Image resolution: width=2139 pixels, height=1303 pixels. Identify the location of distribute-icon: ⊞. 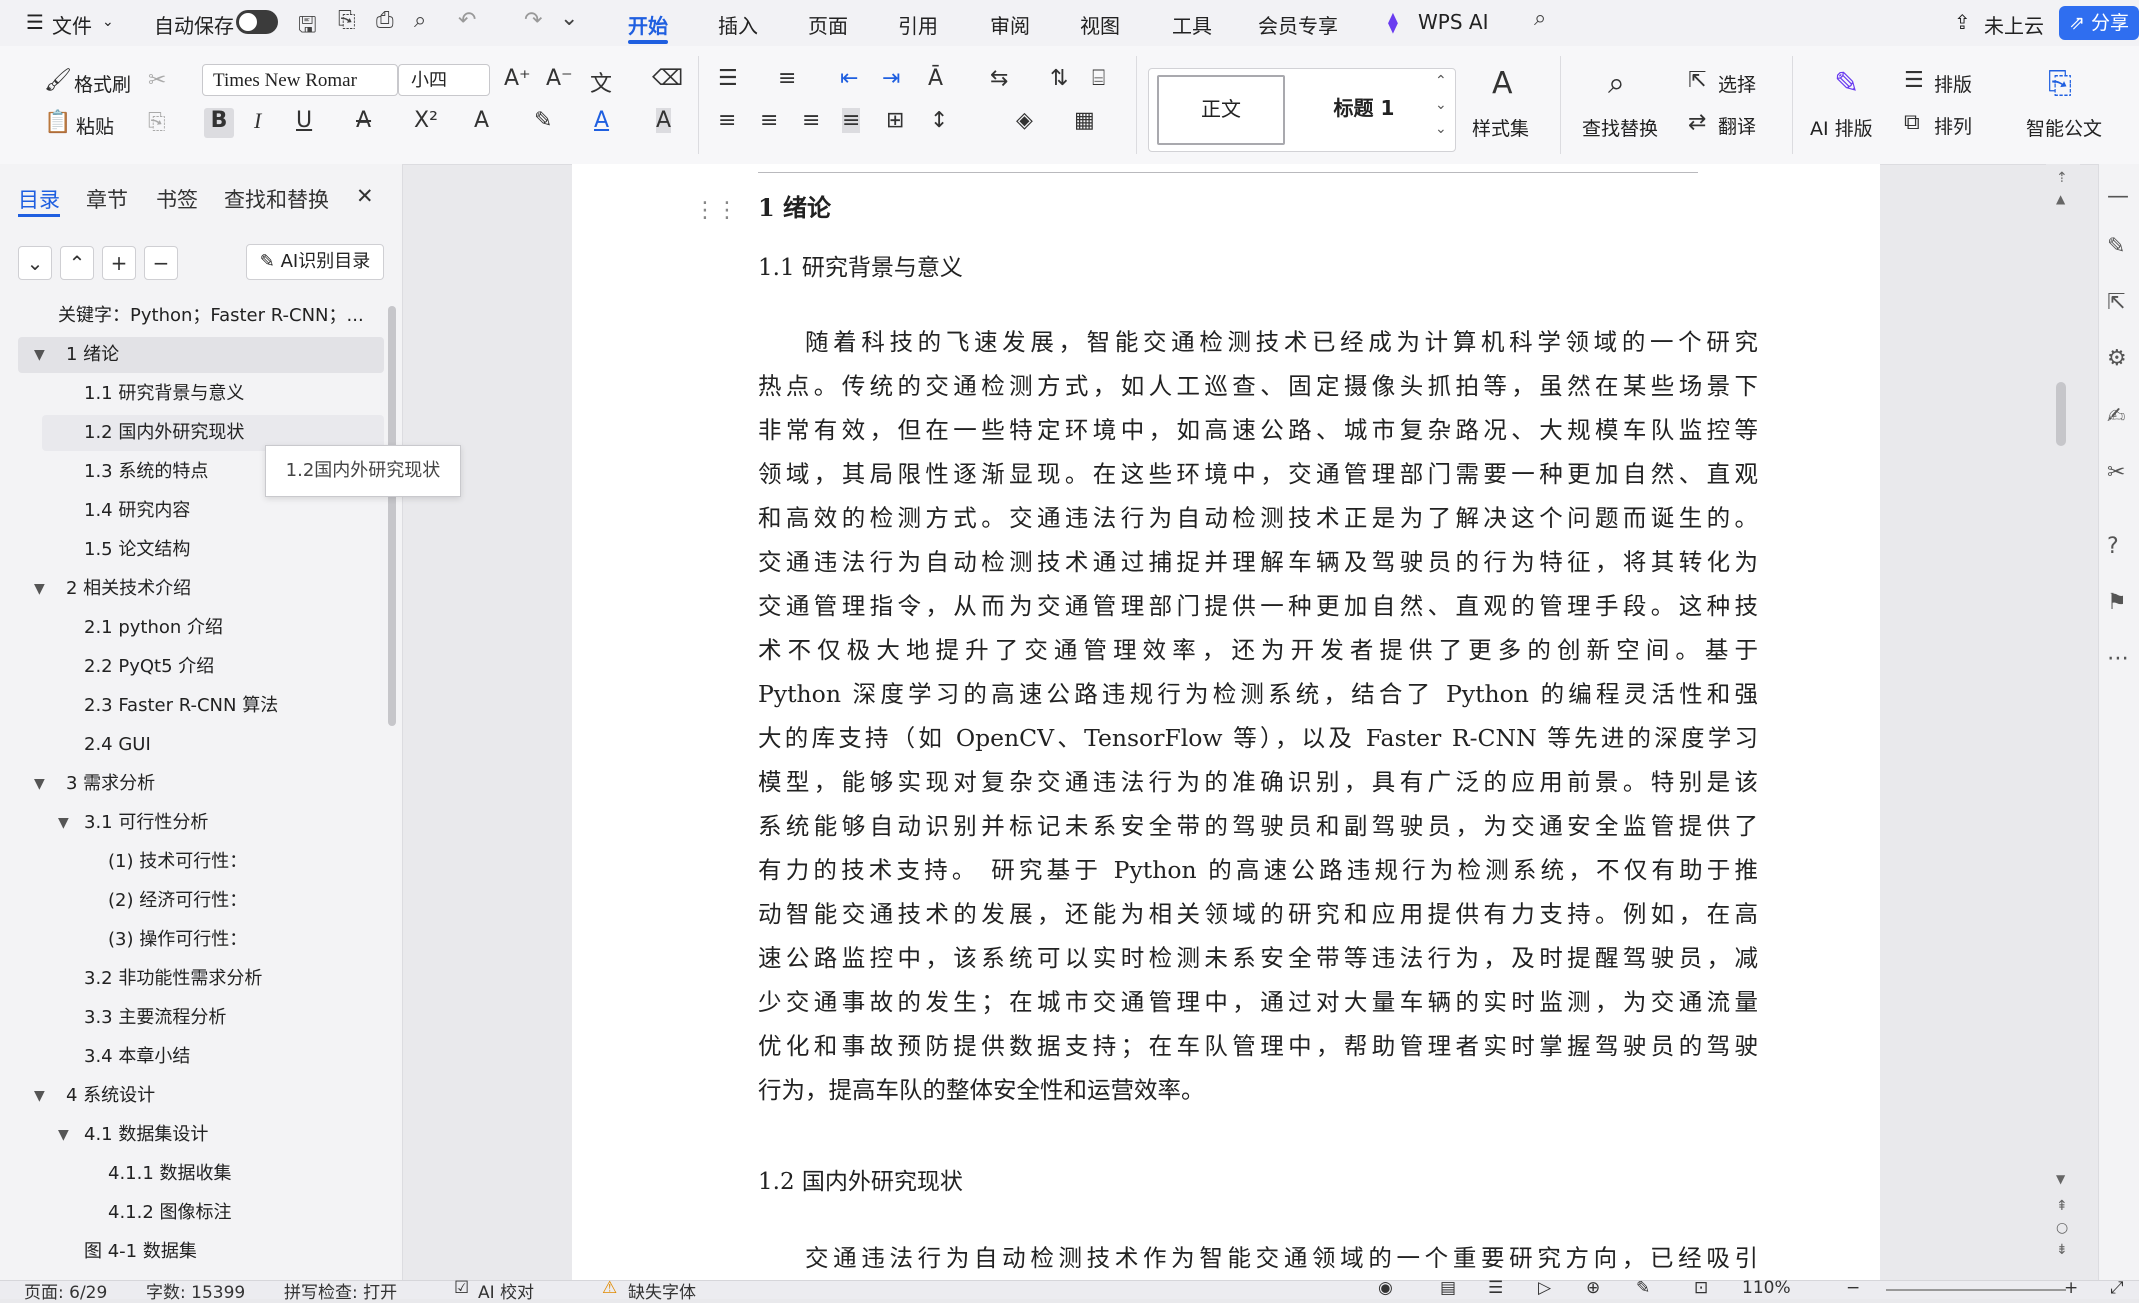
(895, 120).